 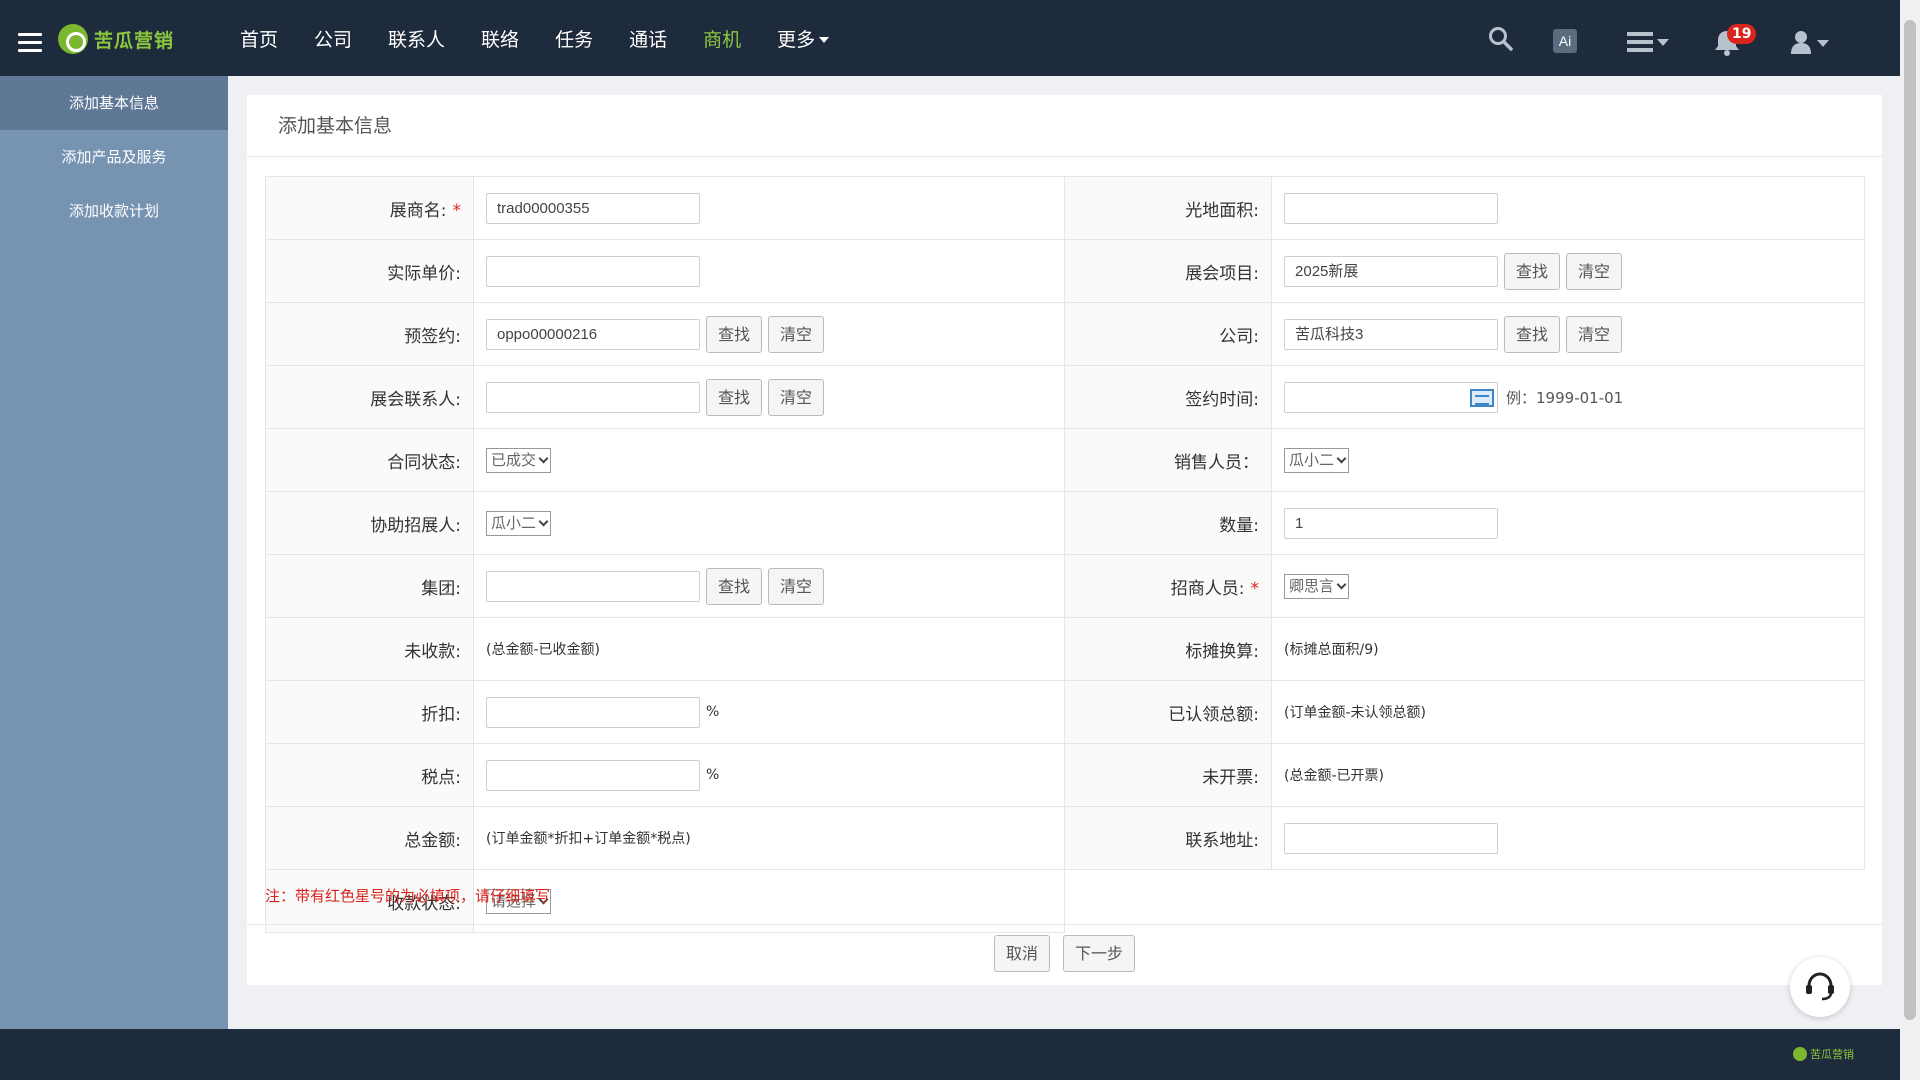 I want to click on nav-item-calls: 通话, so click(x=648, y=38).